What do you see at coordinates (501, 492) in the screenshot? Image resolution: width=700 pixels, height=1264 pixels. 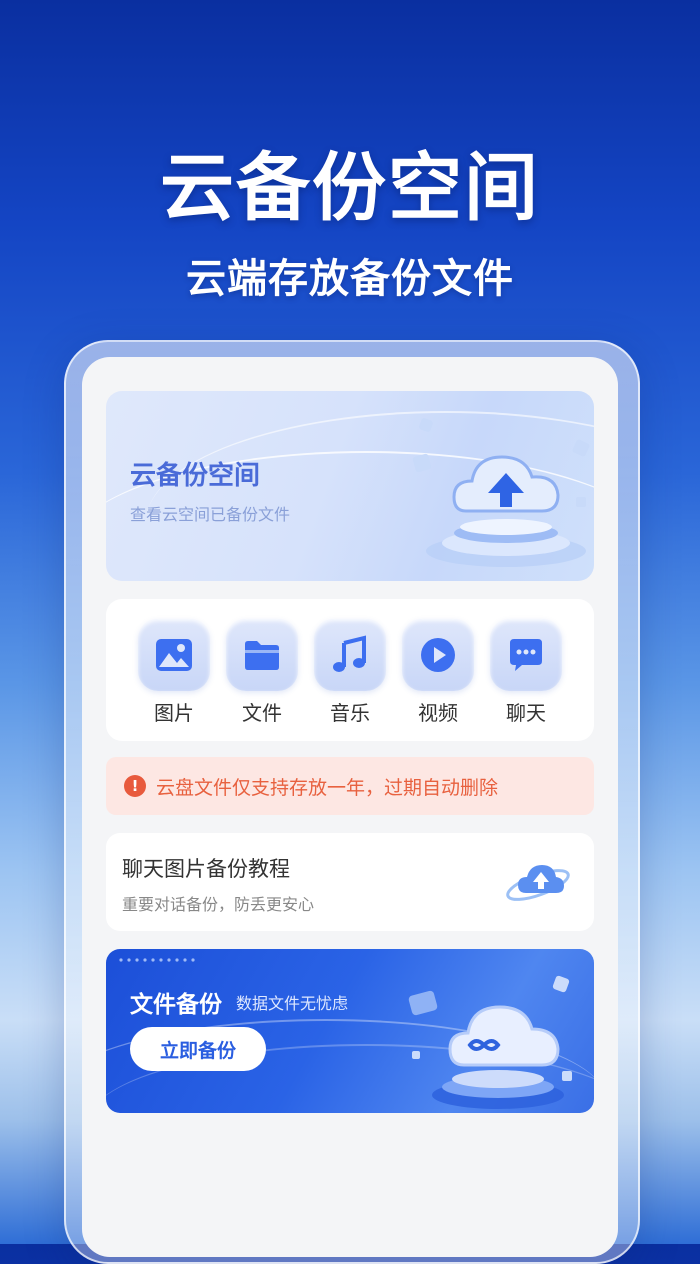 I see `cloud-upload-icon` at bounding box center [501, 492].